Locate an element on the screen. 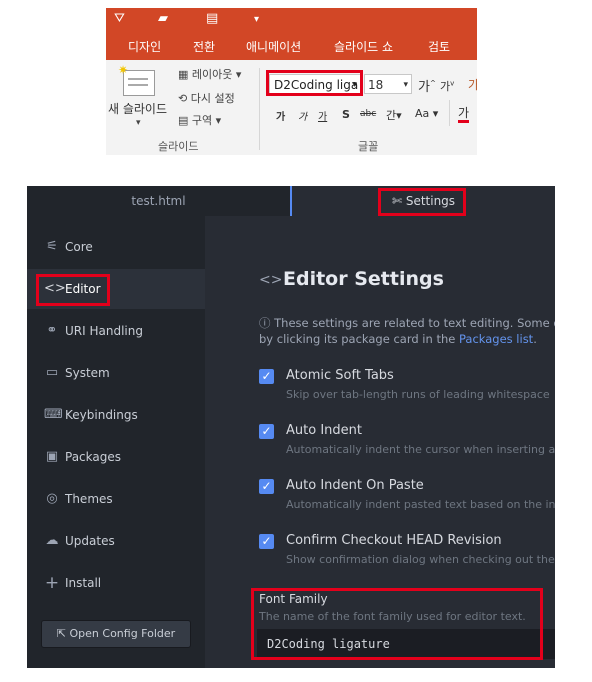 Image resolution: width=592 pixels, height=682 pixels. change-case-button: Aa ▾ is located at coordinates (426, 113).